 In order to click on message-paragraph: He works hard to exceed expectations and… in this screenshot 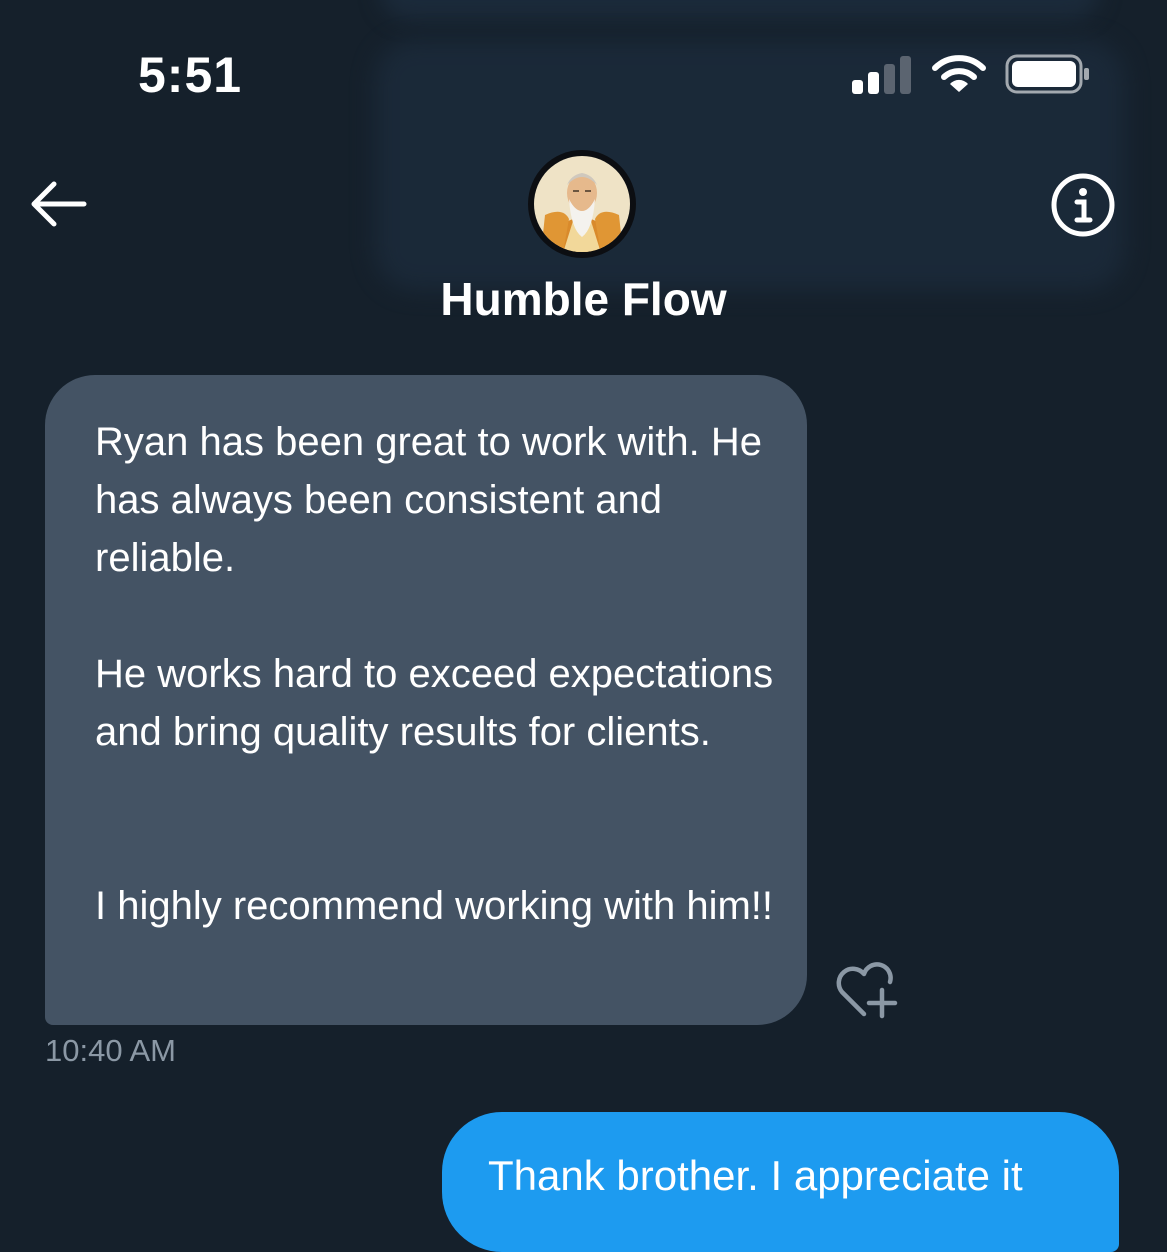, I will do `click(434, 703)`.